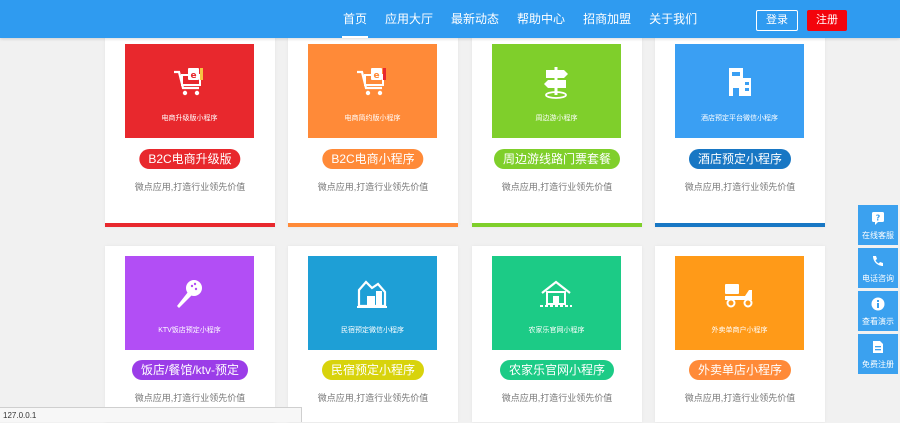 The width and height of the screenshot is (900, 423). I want to click on nav-about-us: 关于我们, so click(673, 19).